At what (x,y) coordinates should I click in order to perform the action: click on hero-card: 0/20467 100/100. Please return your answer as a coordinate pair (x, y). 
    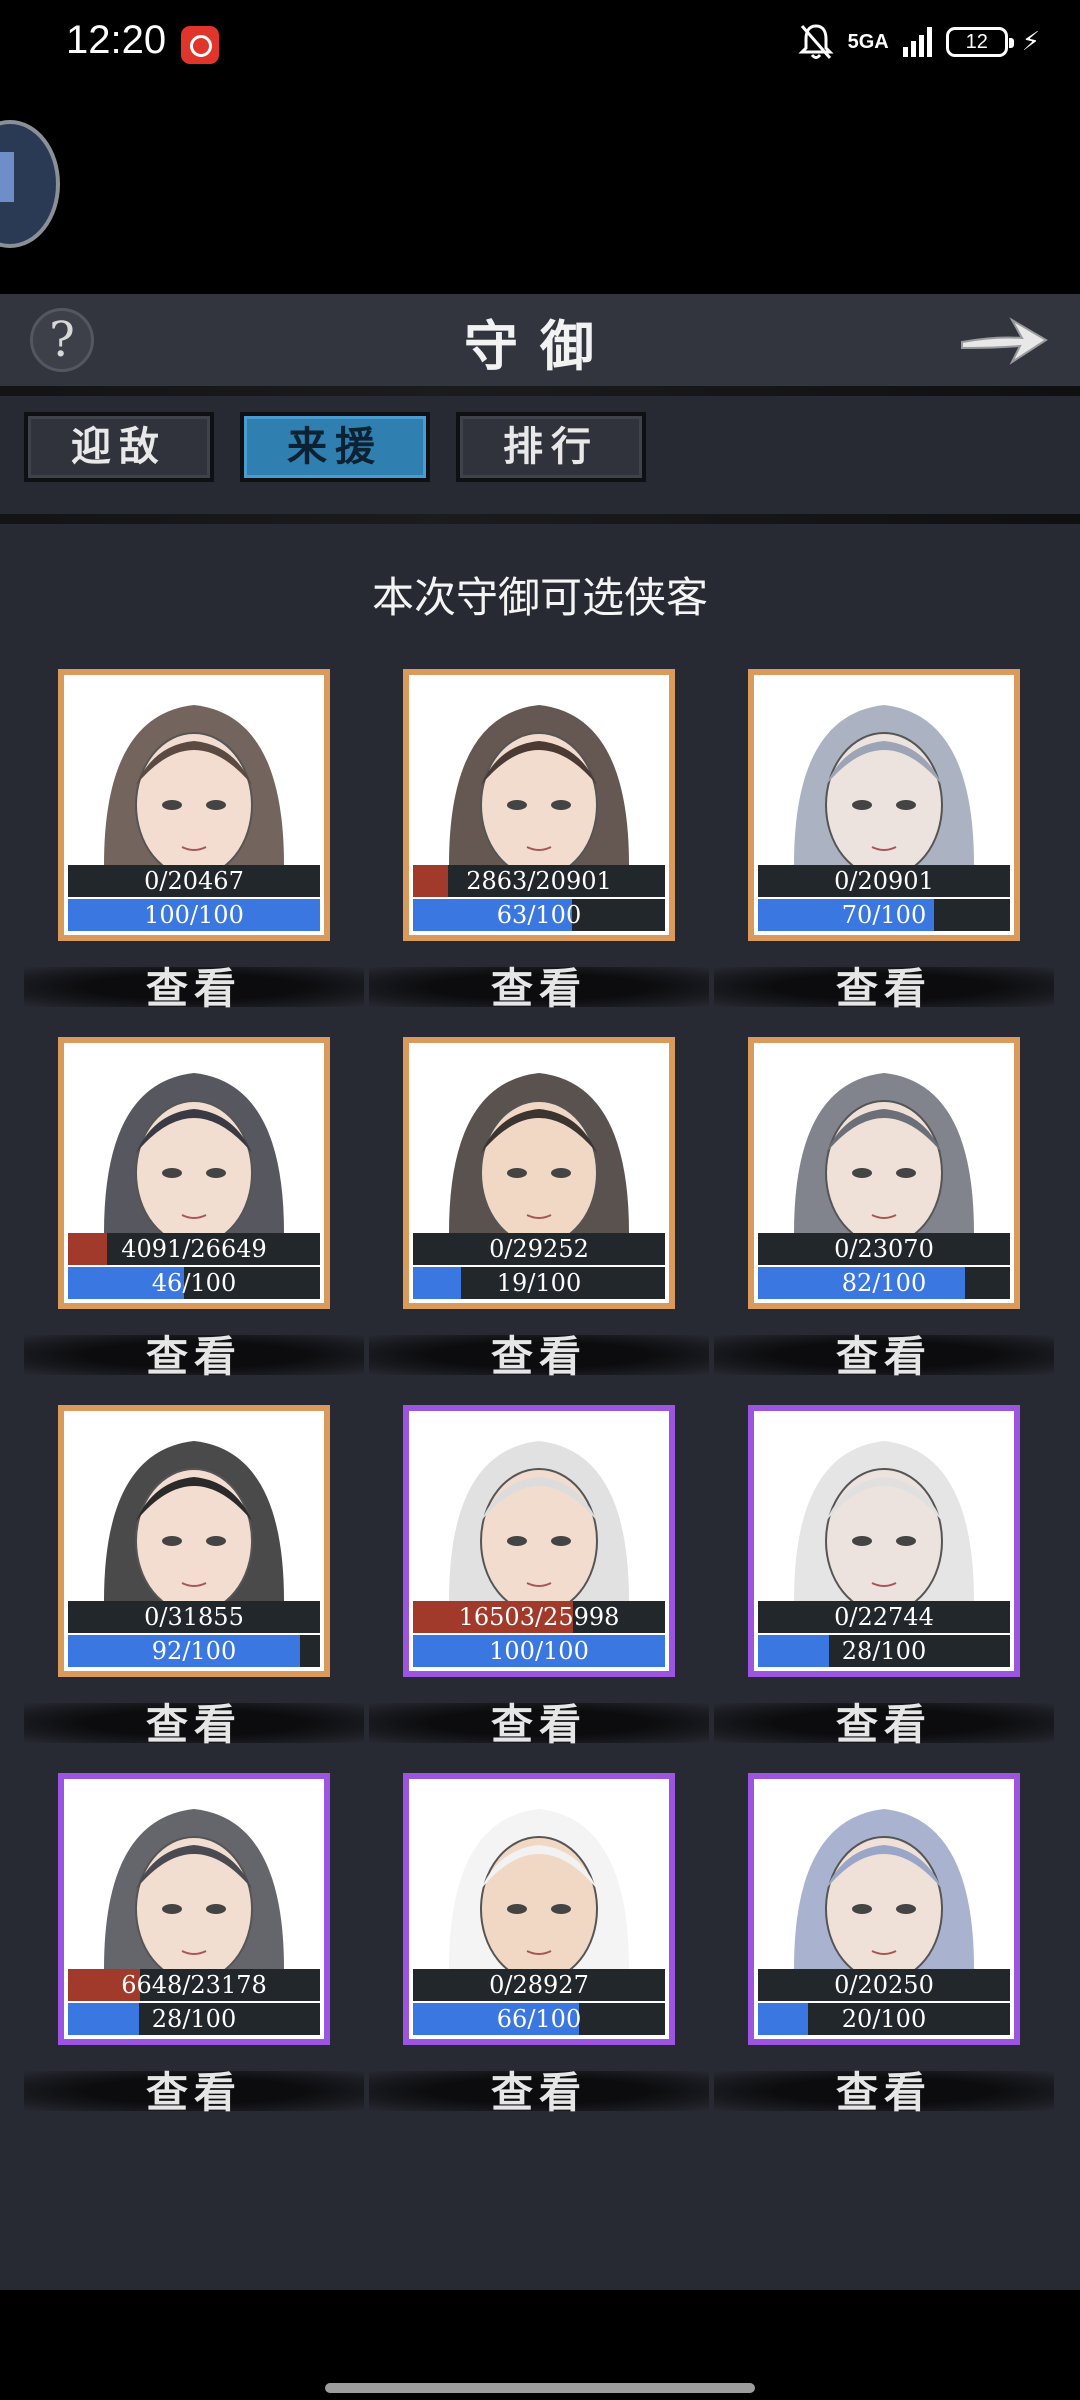
    Looking at the image, I should click on (194, 805).